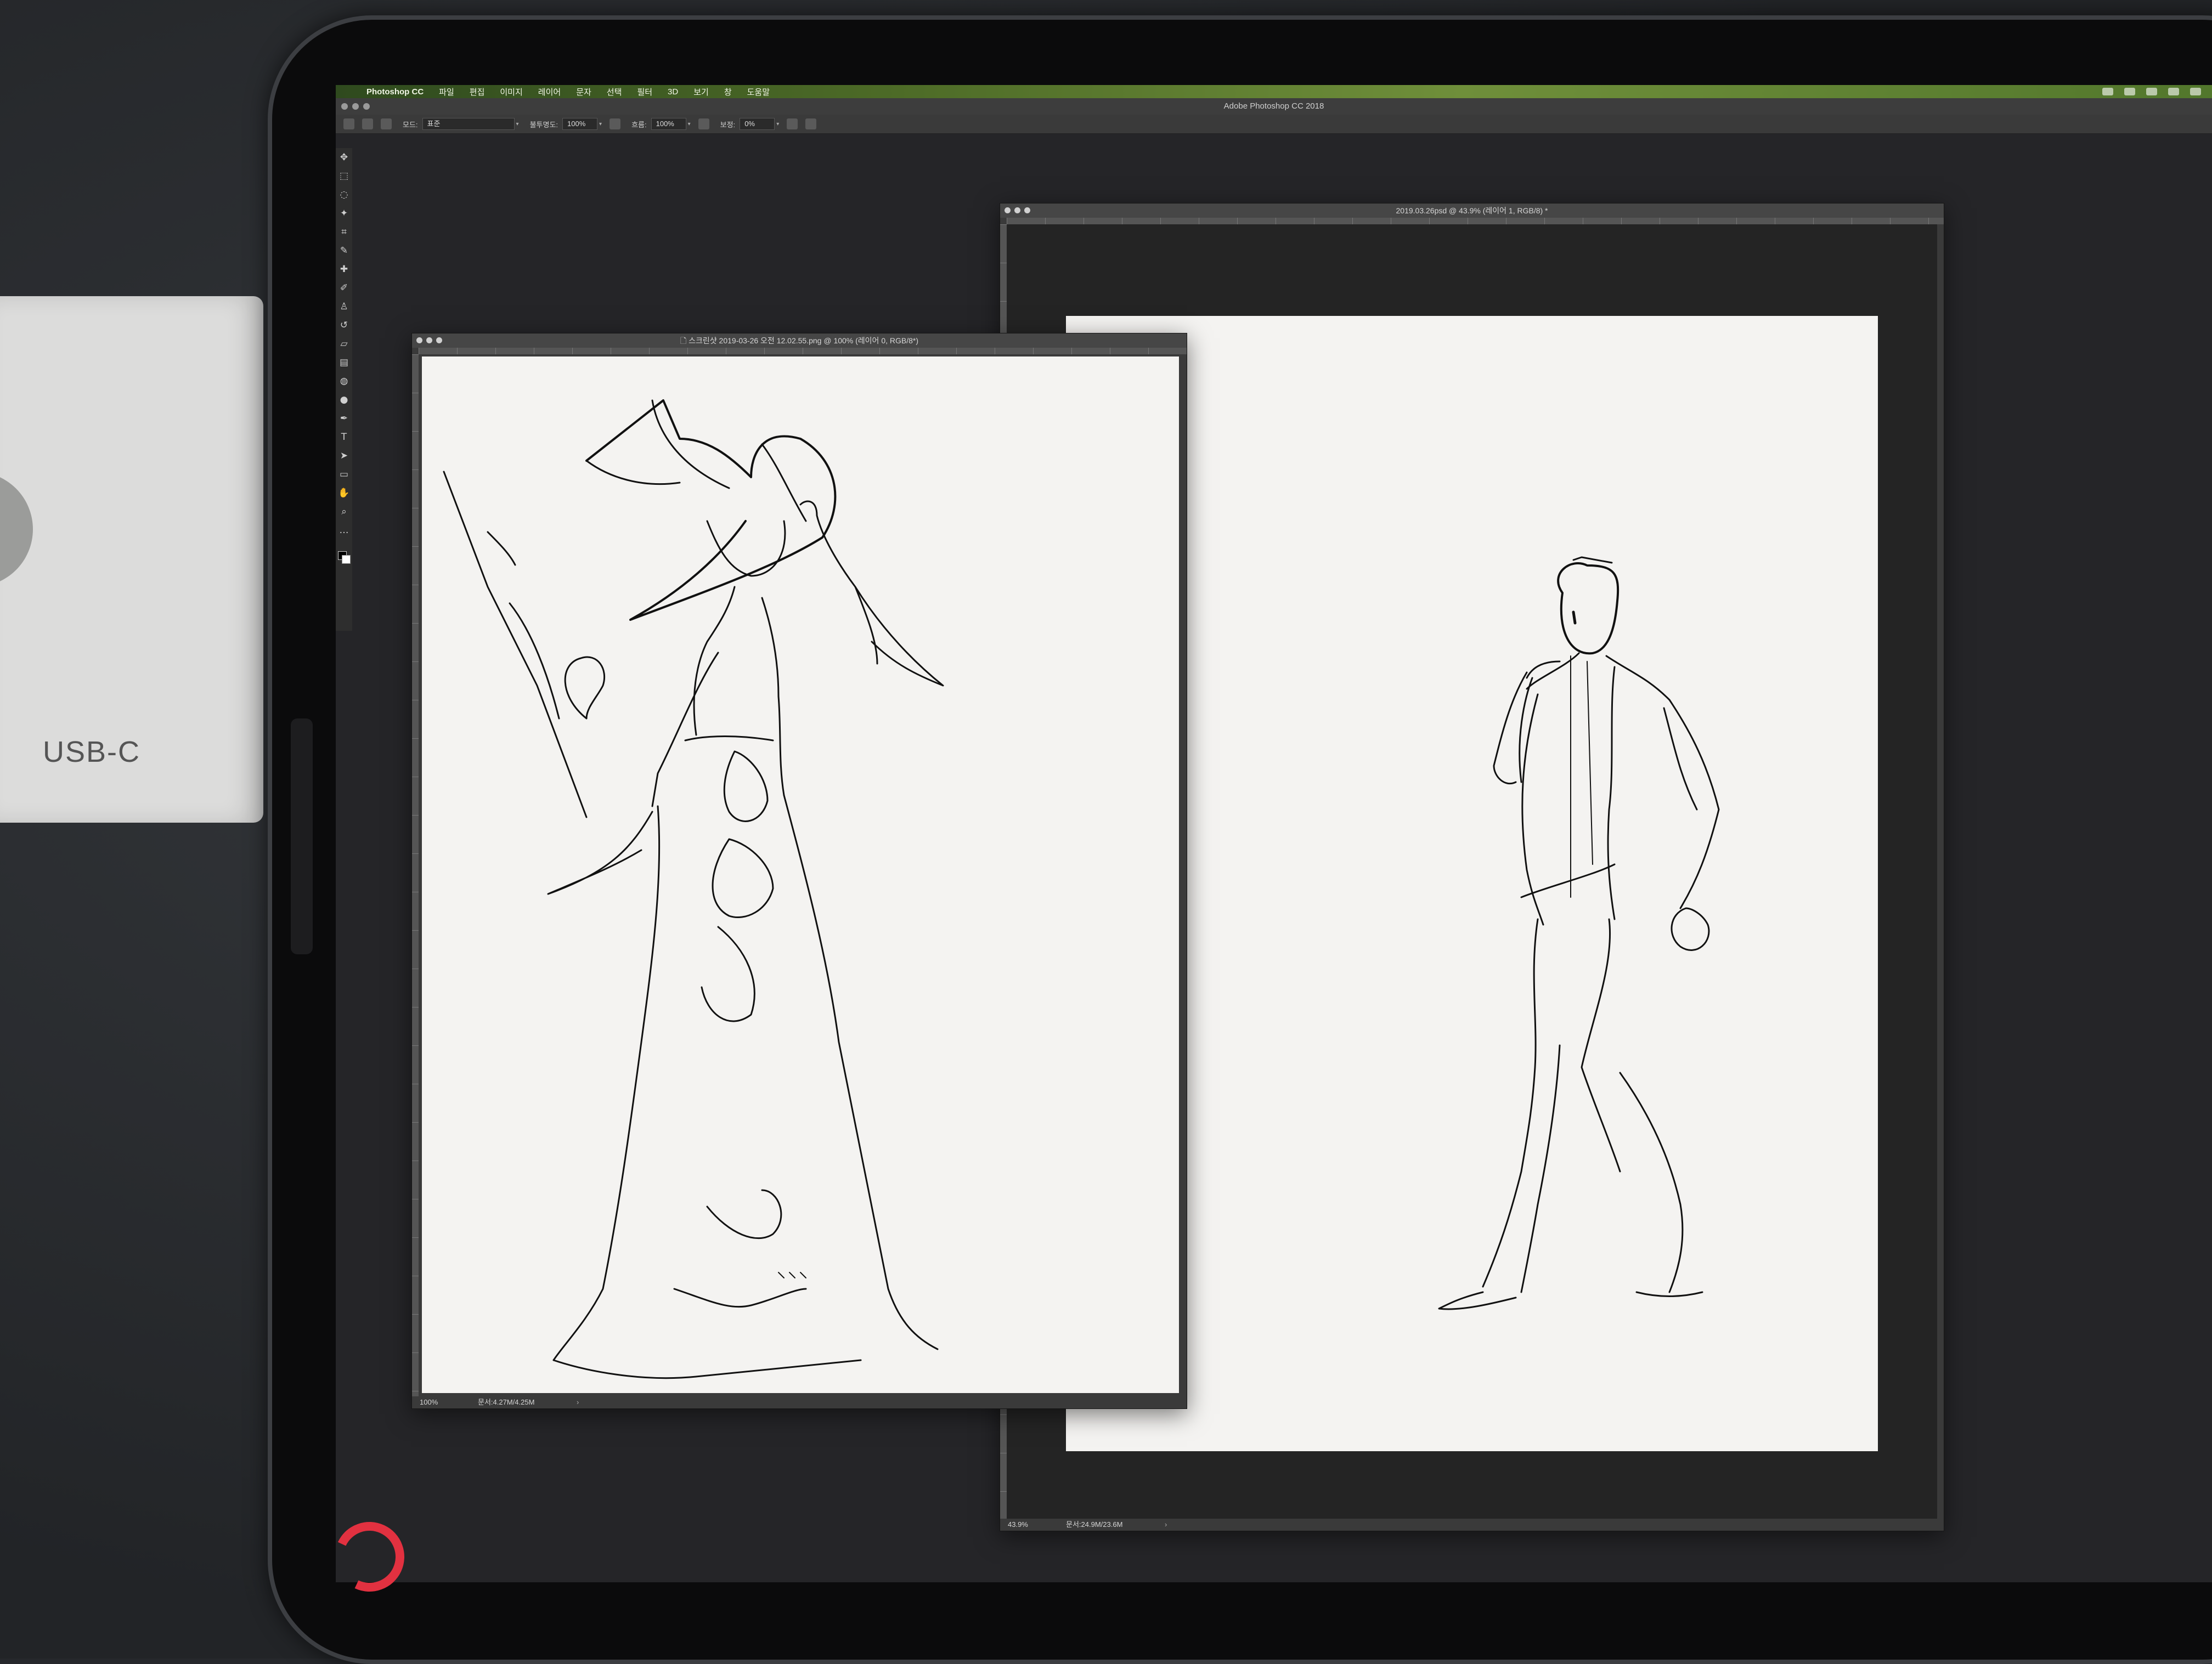 The height and width of the screenshot is (1664, 2212). Describe the element at coordinates (395, 92) in the screenshot. I see `menu-app-name: Photoshop CC` at that location.